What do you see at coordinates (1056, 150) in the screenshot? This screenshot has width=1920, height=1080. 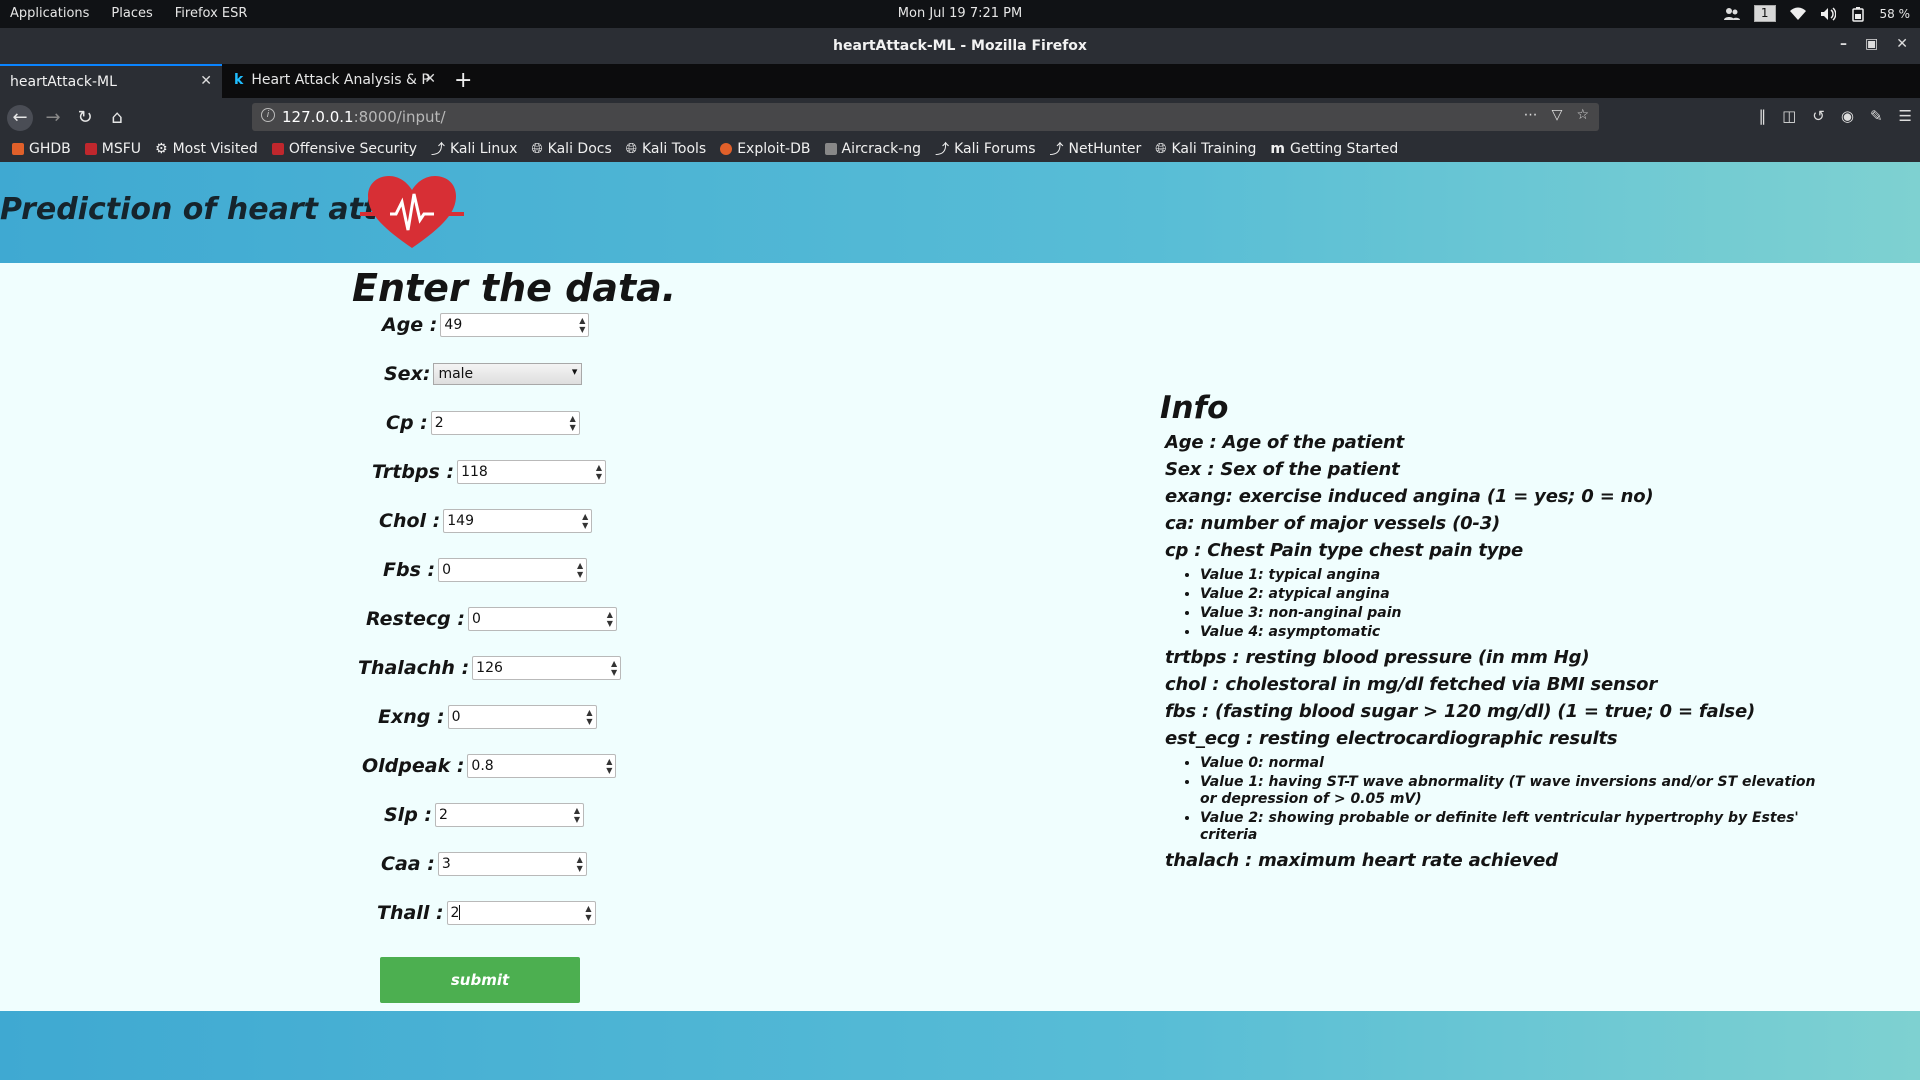 I see `kali-dragon-icon: ⤴` at bounding box center [1056, 150].